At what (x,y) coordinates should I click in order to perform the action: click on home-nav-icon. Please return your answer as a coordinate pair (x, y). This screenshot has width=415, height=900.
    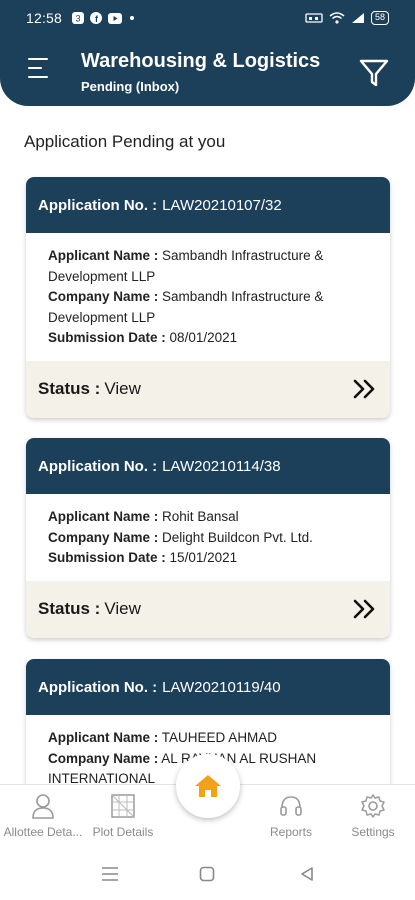
    Looking at the image, I should click on (207, 874).